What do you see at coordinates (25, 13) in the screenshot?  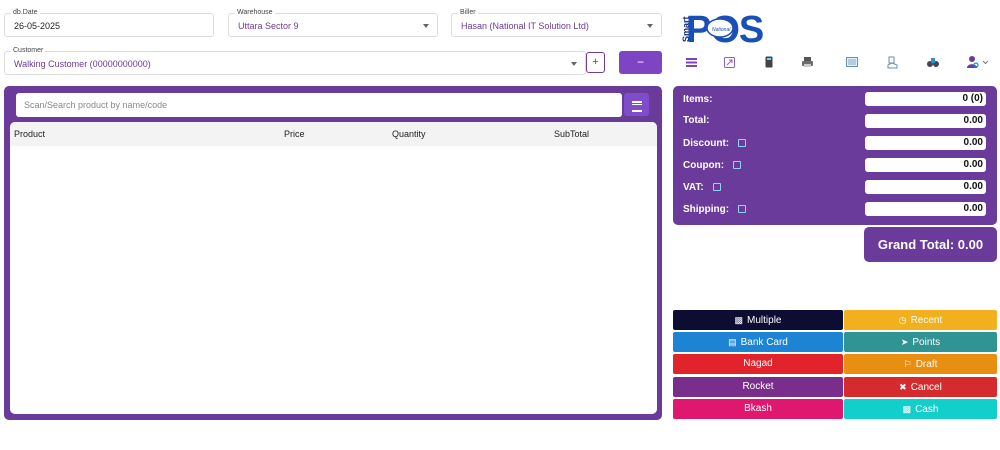 I see `date-label: db.Date` at bounding box center [25, 13].